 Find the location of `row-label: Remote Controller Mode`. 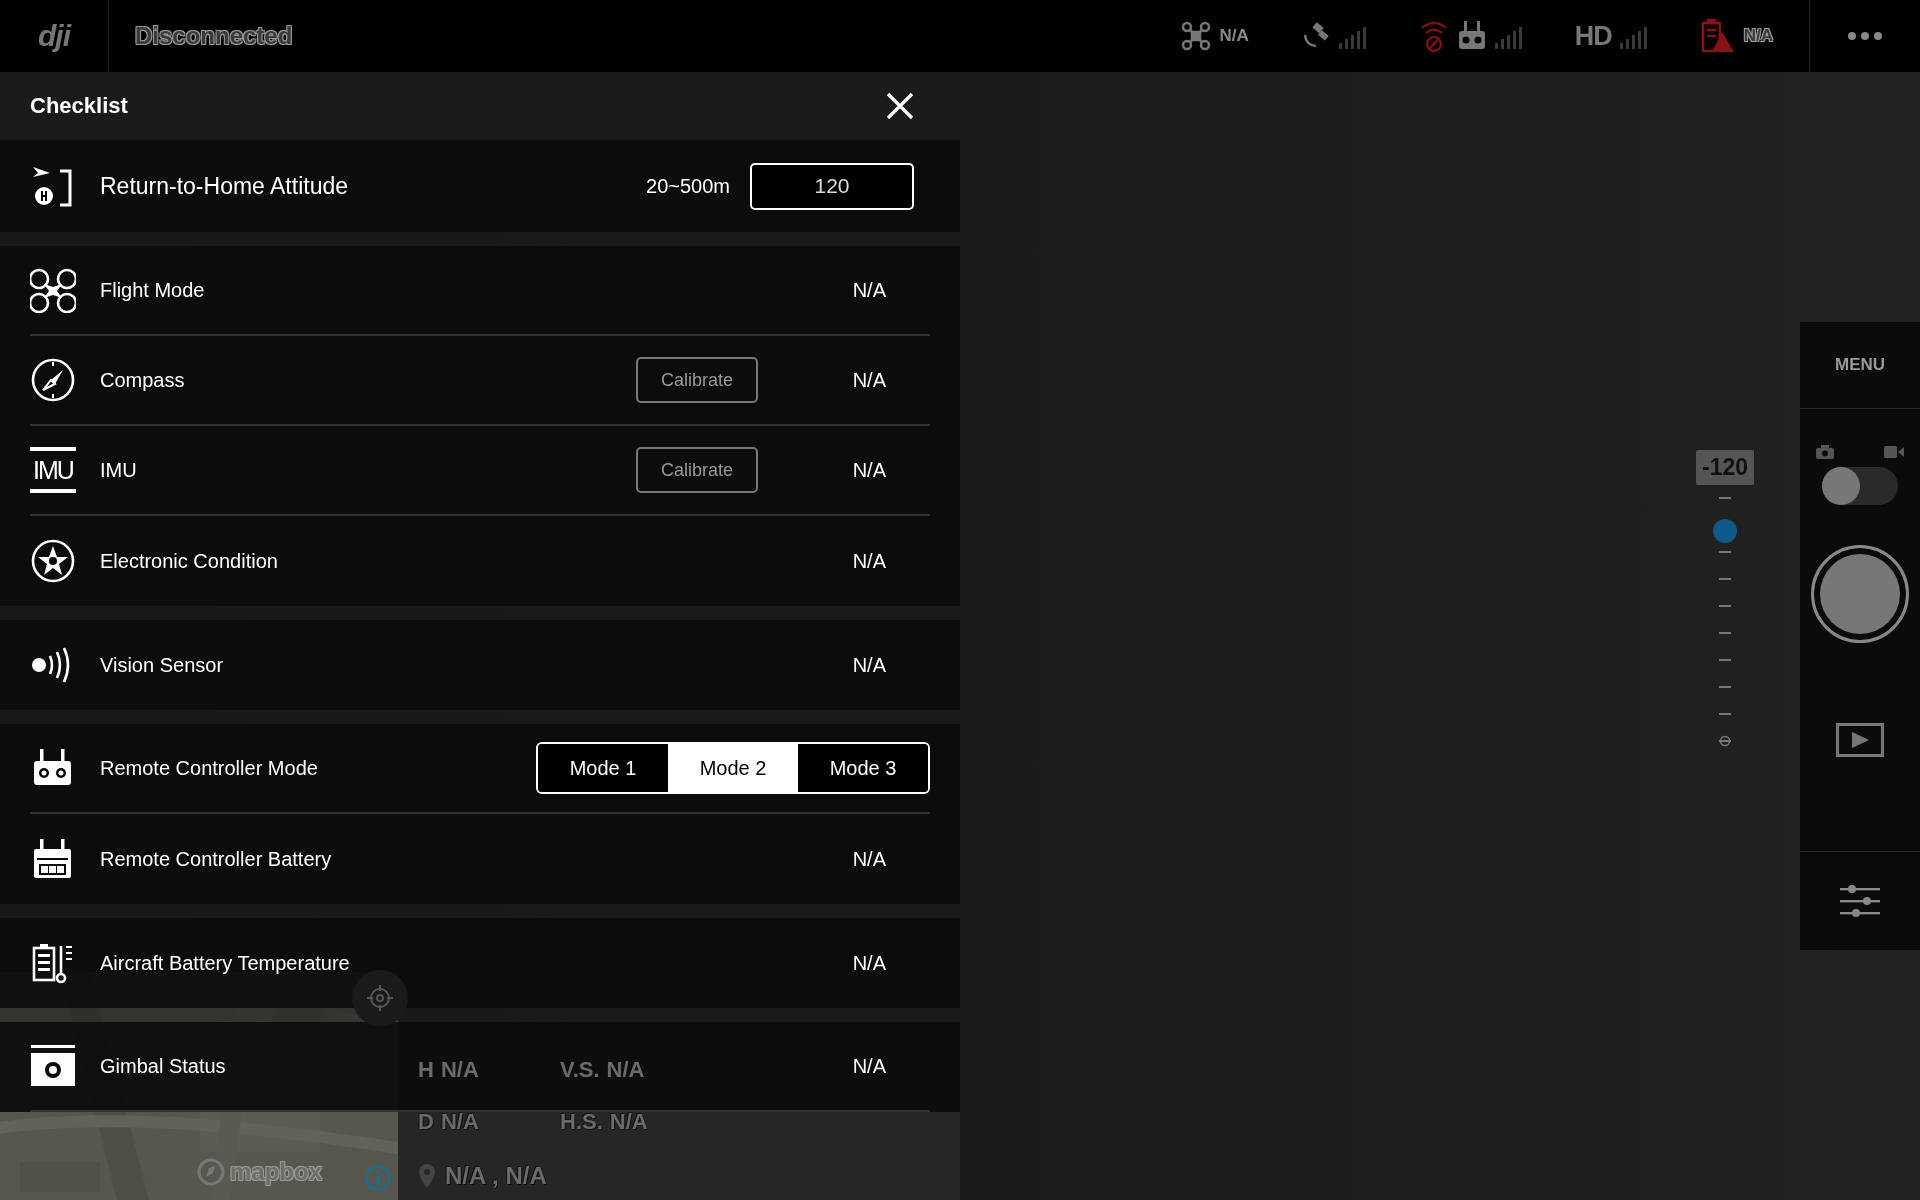

row-label: Remote Controller Mode is located at coordinates (209, 768).